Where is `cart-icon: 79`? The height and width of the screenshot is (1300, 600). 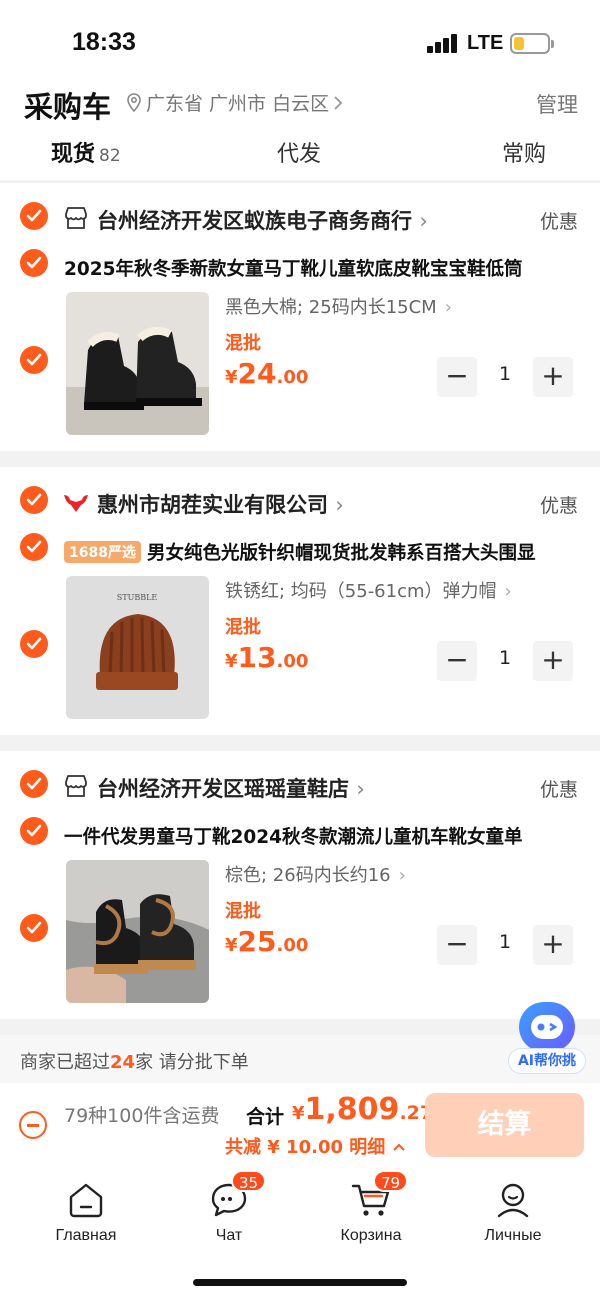 cart-icon: 79 is located at coordinates (380, 1195).